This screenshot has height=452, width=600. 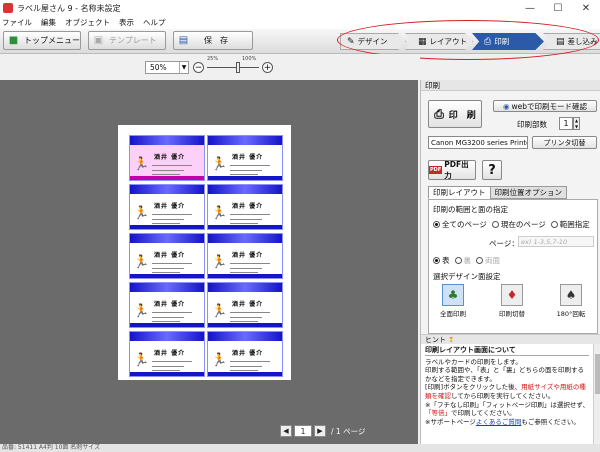 I want to click on prev-page-button: ◀, so click(x=286, y=431).